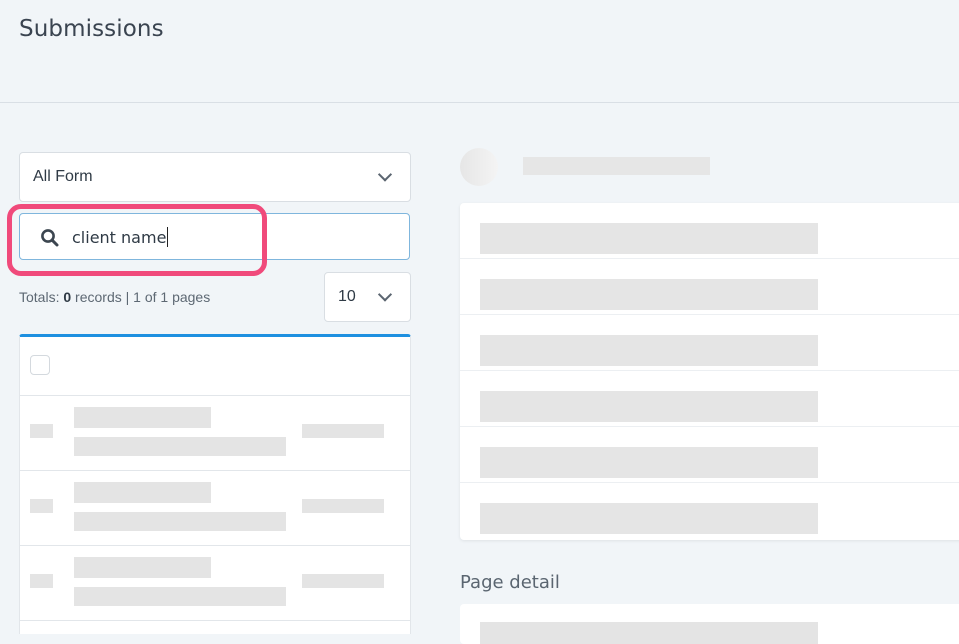  Describe the element at coordinates (479, 102) in the screenshot. I see `header-divider` at that location.